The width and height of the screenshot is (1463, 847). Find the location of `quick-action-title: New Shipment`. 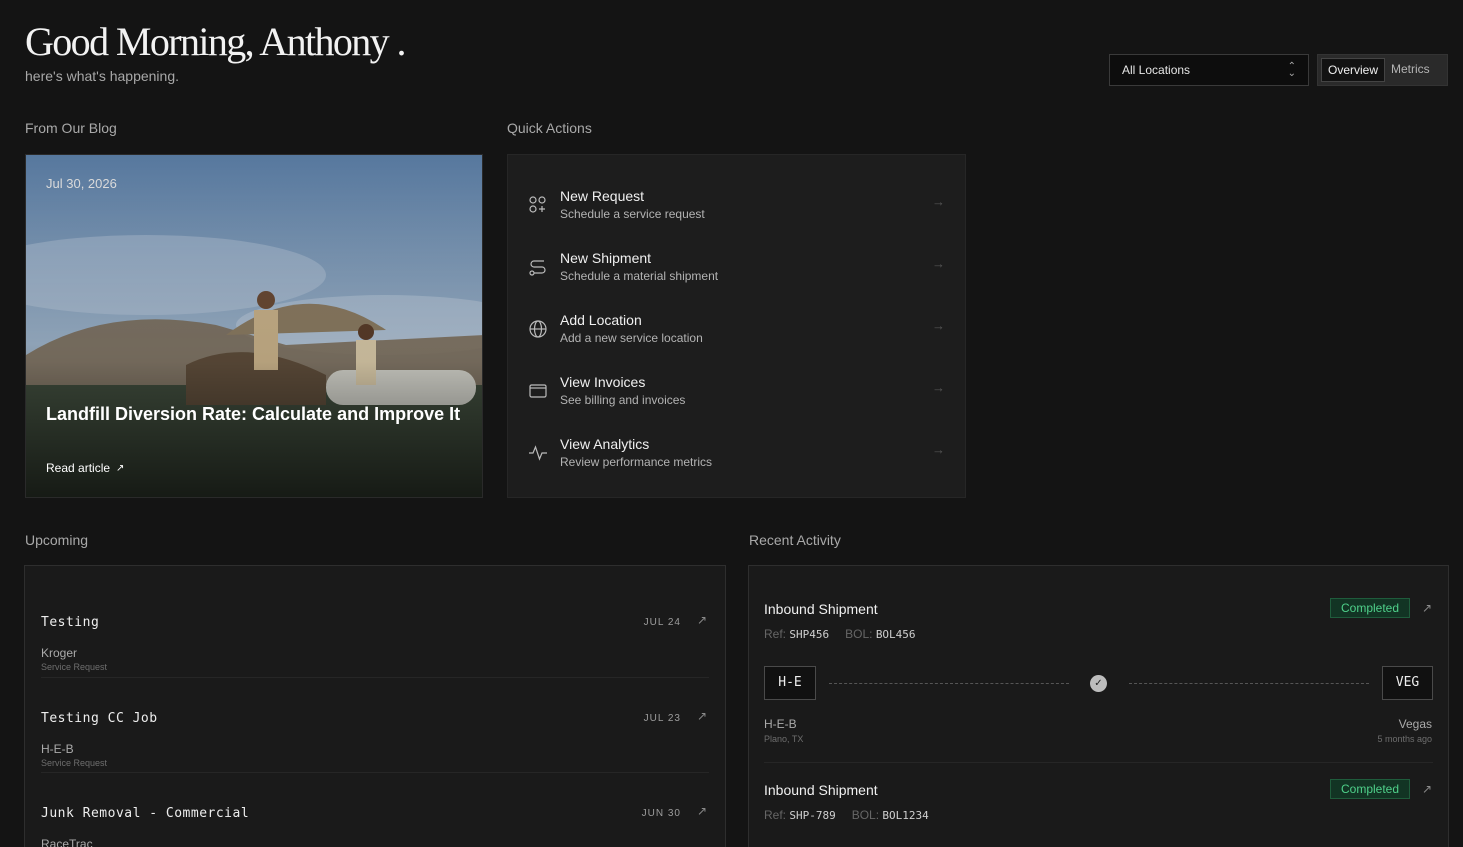

quick-action-title: New Shipment is located at coordinates (606, 258).